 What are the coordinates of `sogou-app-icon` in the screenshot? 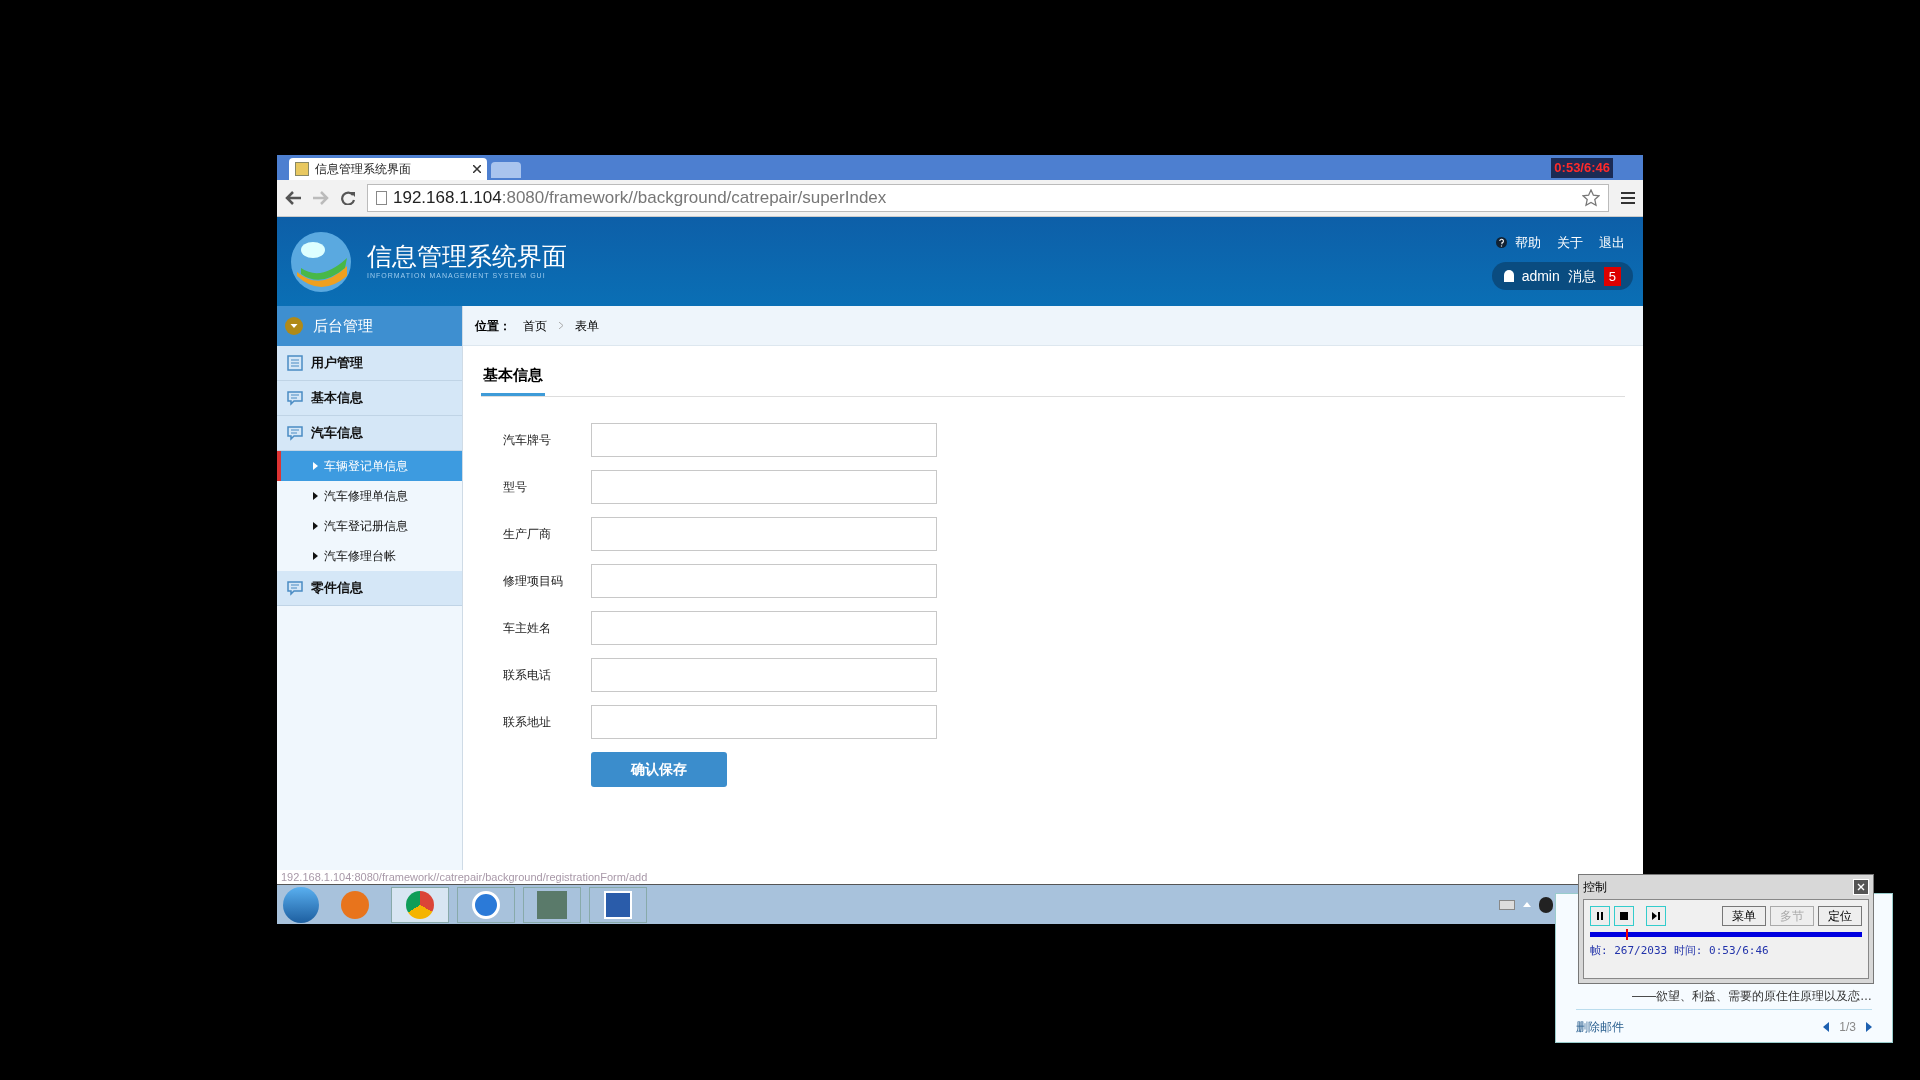 It's located at (486, 904).